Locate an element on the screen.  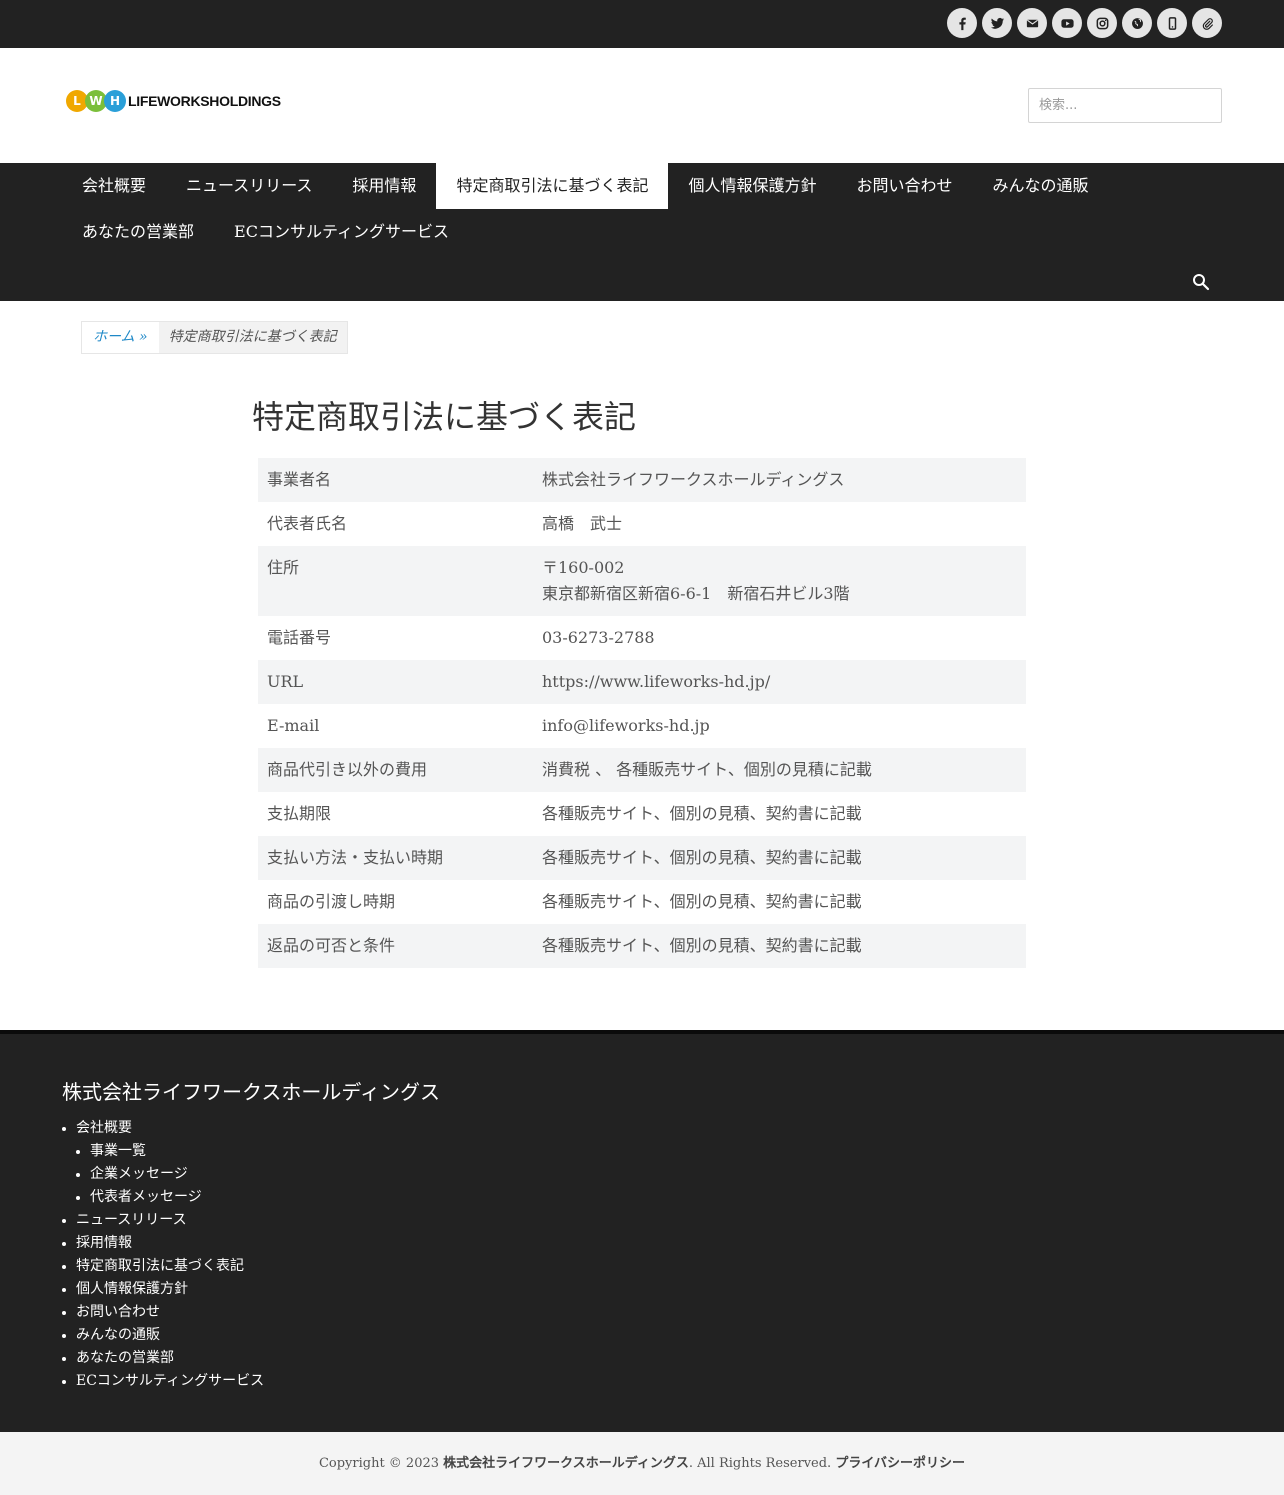
footer-link-minna-tsuhan: みんなの通販 is located at coordinates (163, 1335).